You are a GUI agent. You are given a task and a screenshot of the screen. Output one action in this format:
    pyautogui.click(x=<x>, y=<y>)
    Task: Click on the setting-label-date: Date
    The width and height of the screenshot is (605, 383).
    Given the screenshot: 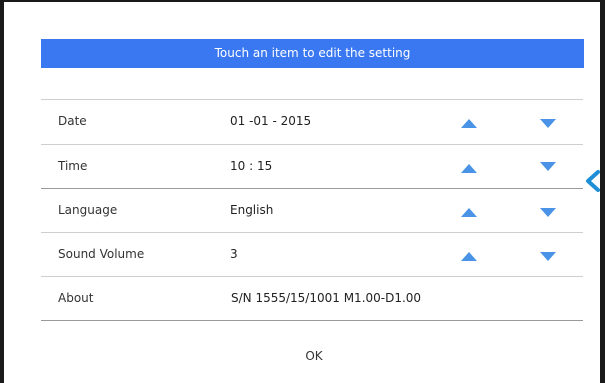 What is the action you would take?
    pyautogui.click(x=72, y=121)
    